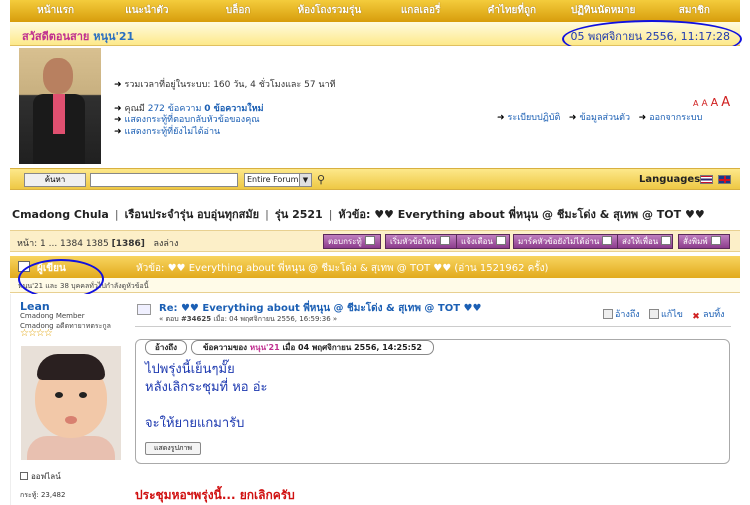 The image size is (750, 505). Describe the element at coordinates (238, 11) in the screenshot. I see `nav-blog: บล็อก` at that location.